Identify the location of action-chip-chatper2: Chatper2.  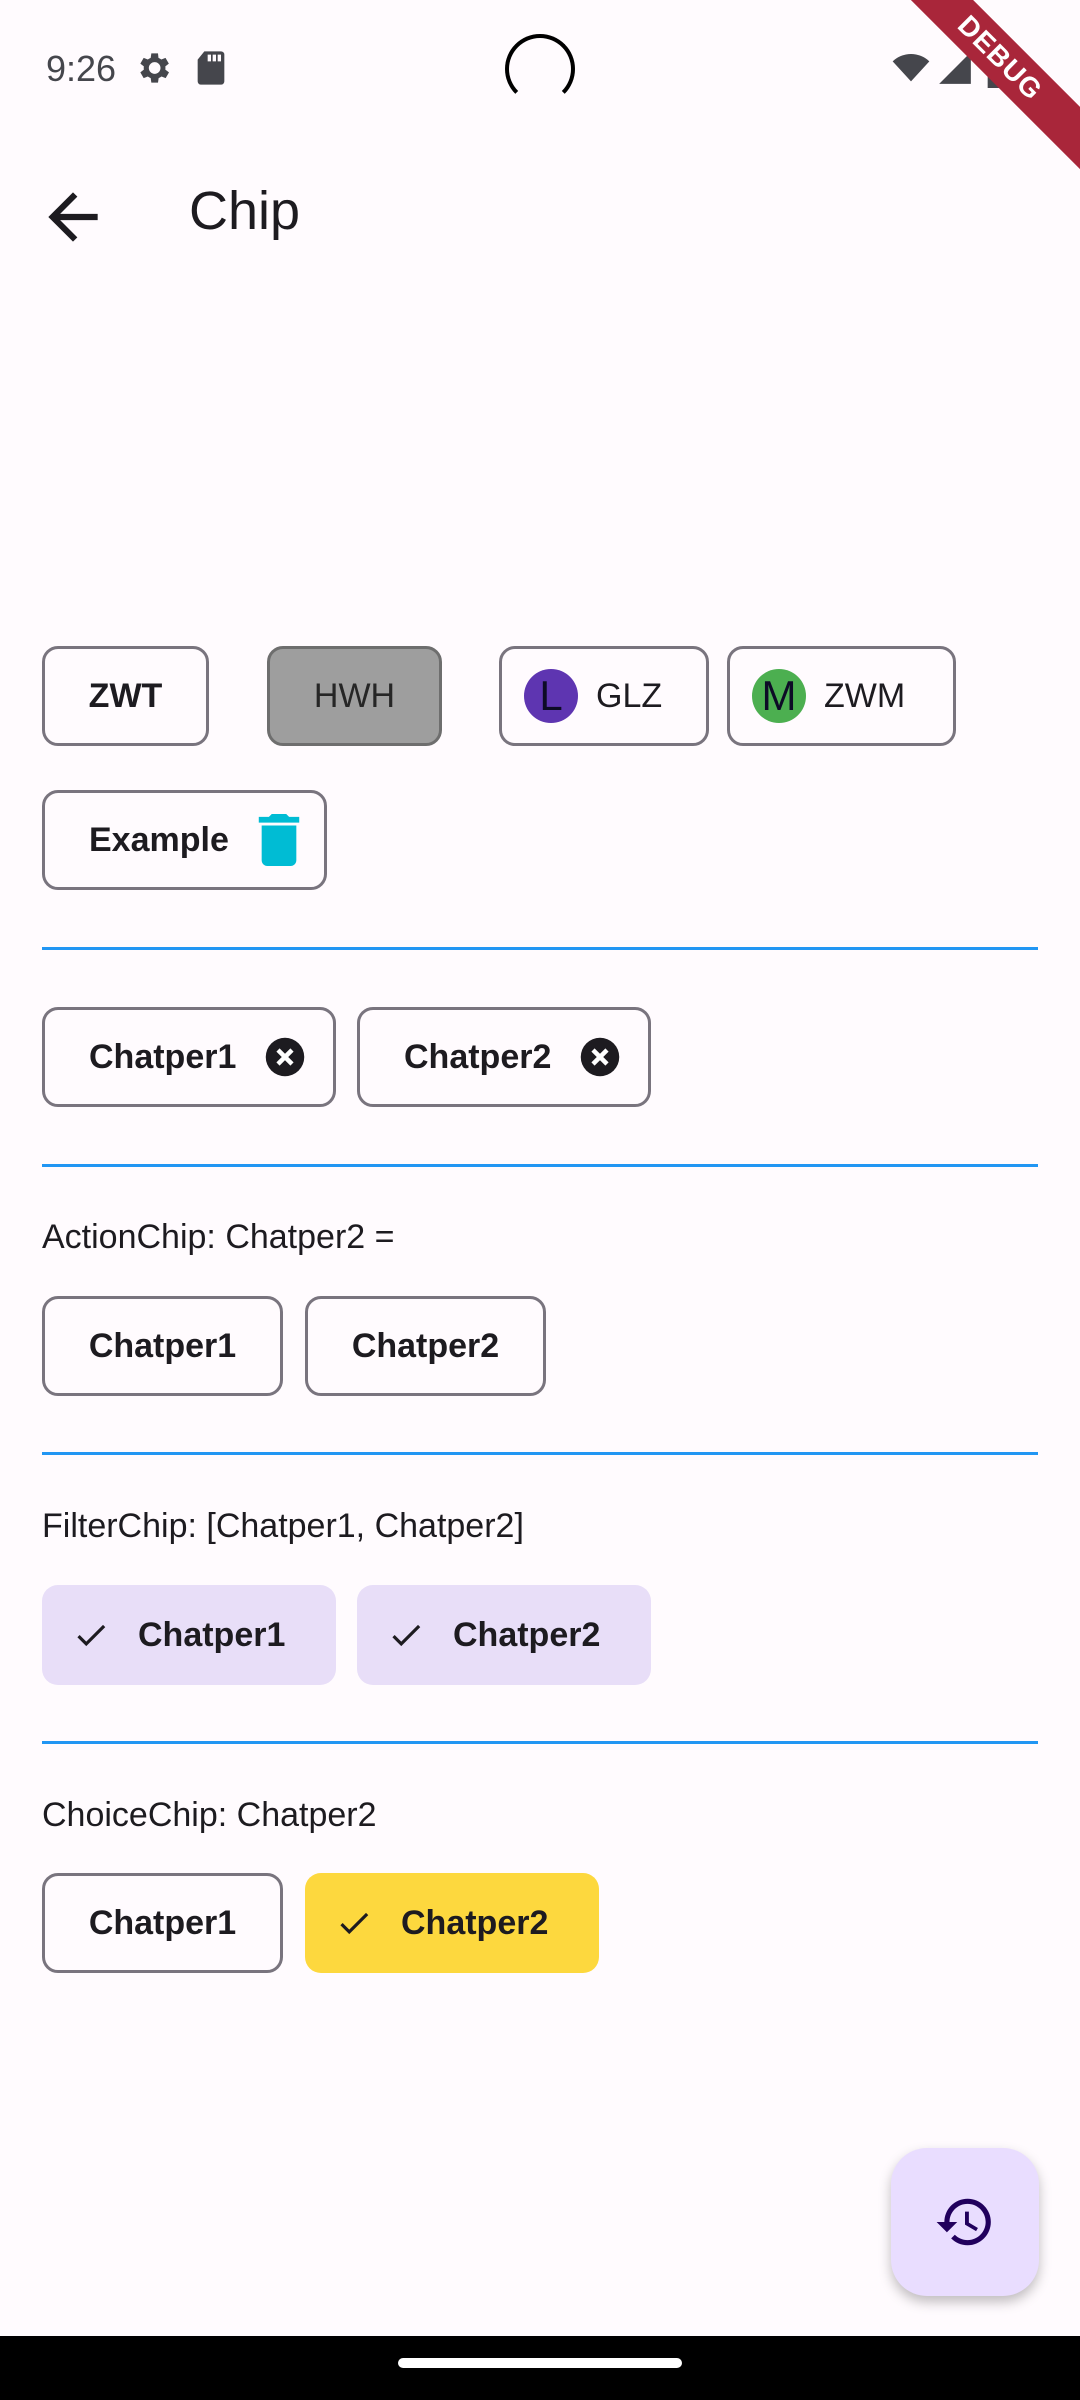
(425, 1346).